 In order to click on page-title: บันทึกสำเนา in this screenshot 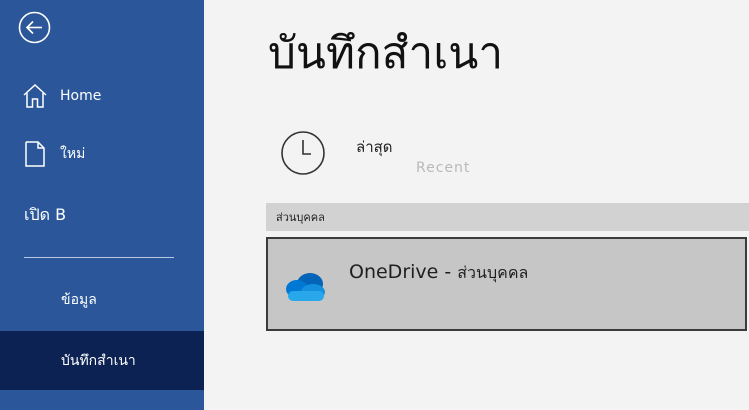, I will do `click(386, 53)`.